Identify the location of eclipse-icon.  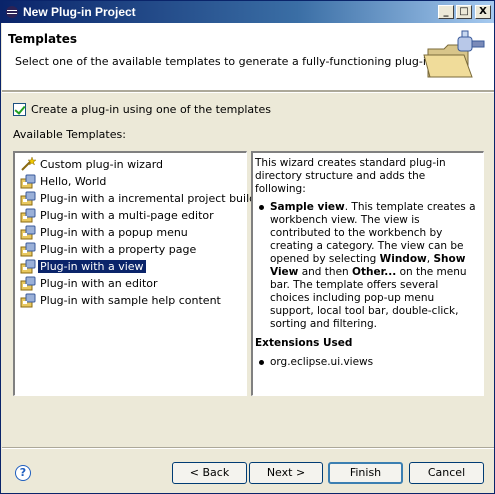
(12, 12).